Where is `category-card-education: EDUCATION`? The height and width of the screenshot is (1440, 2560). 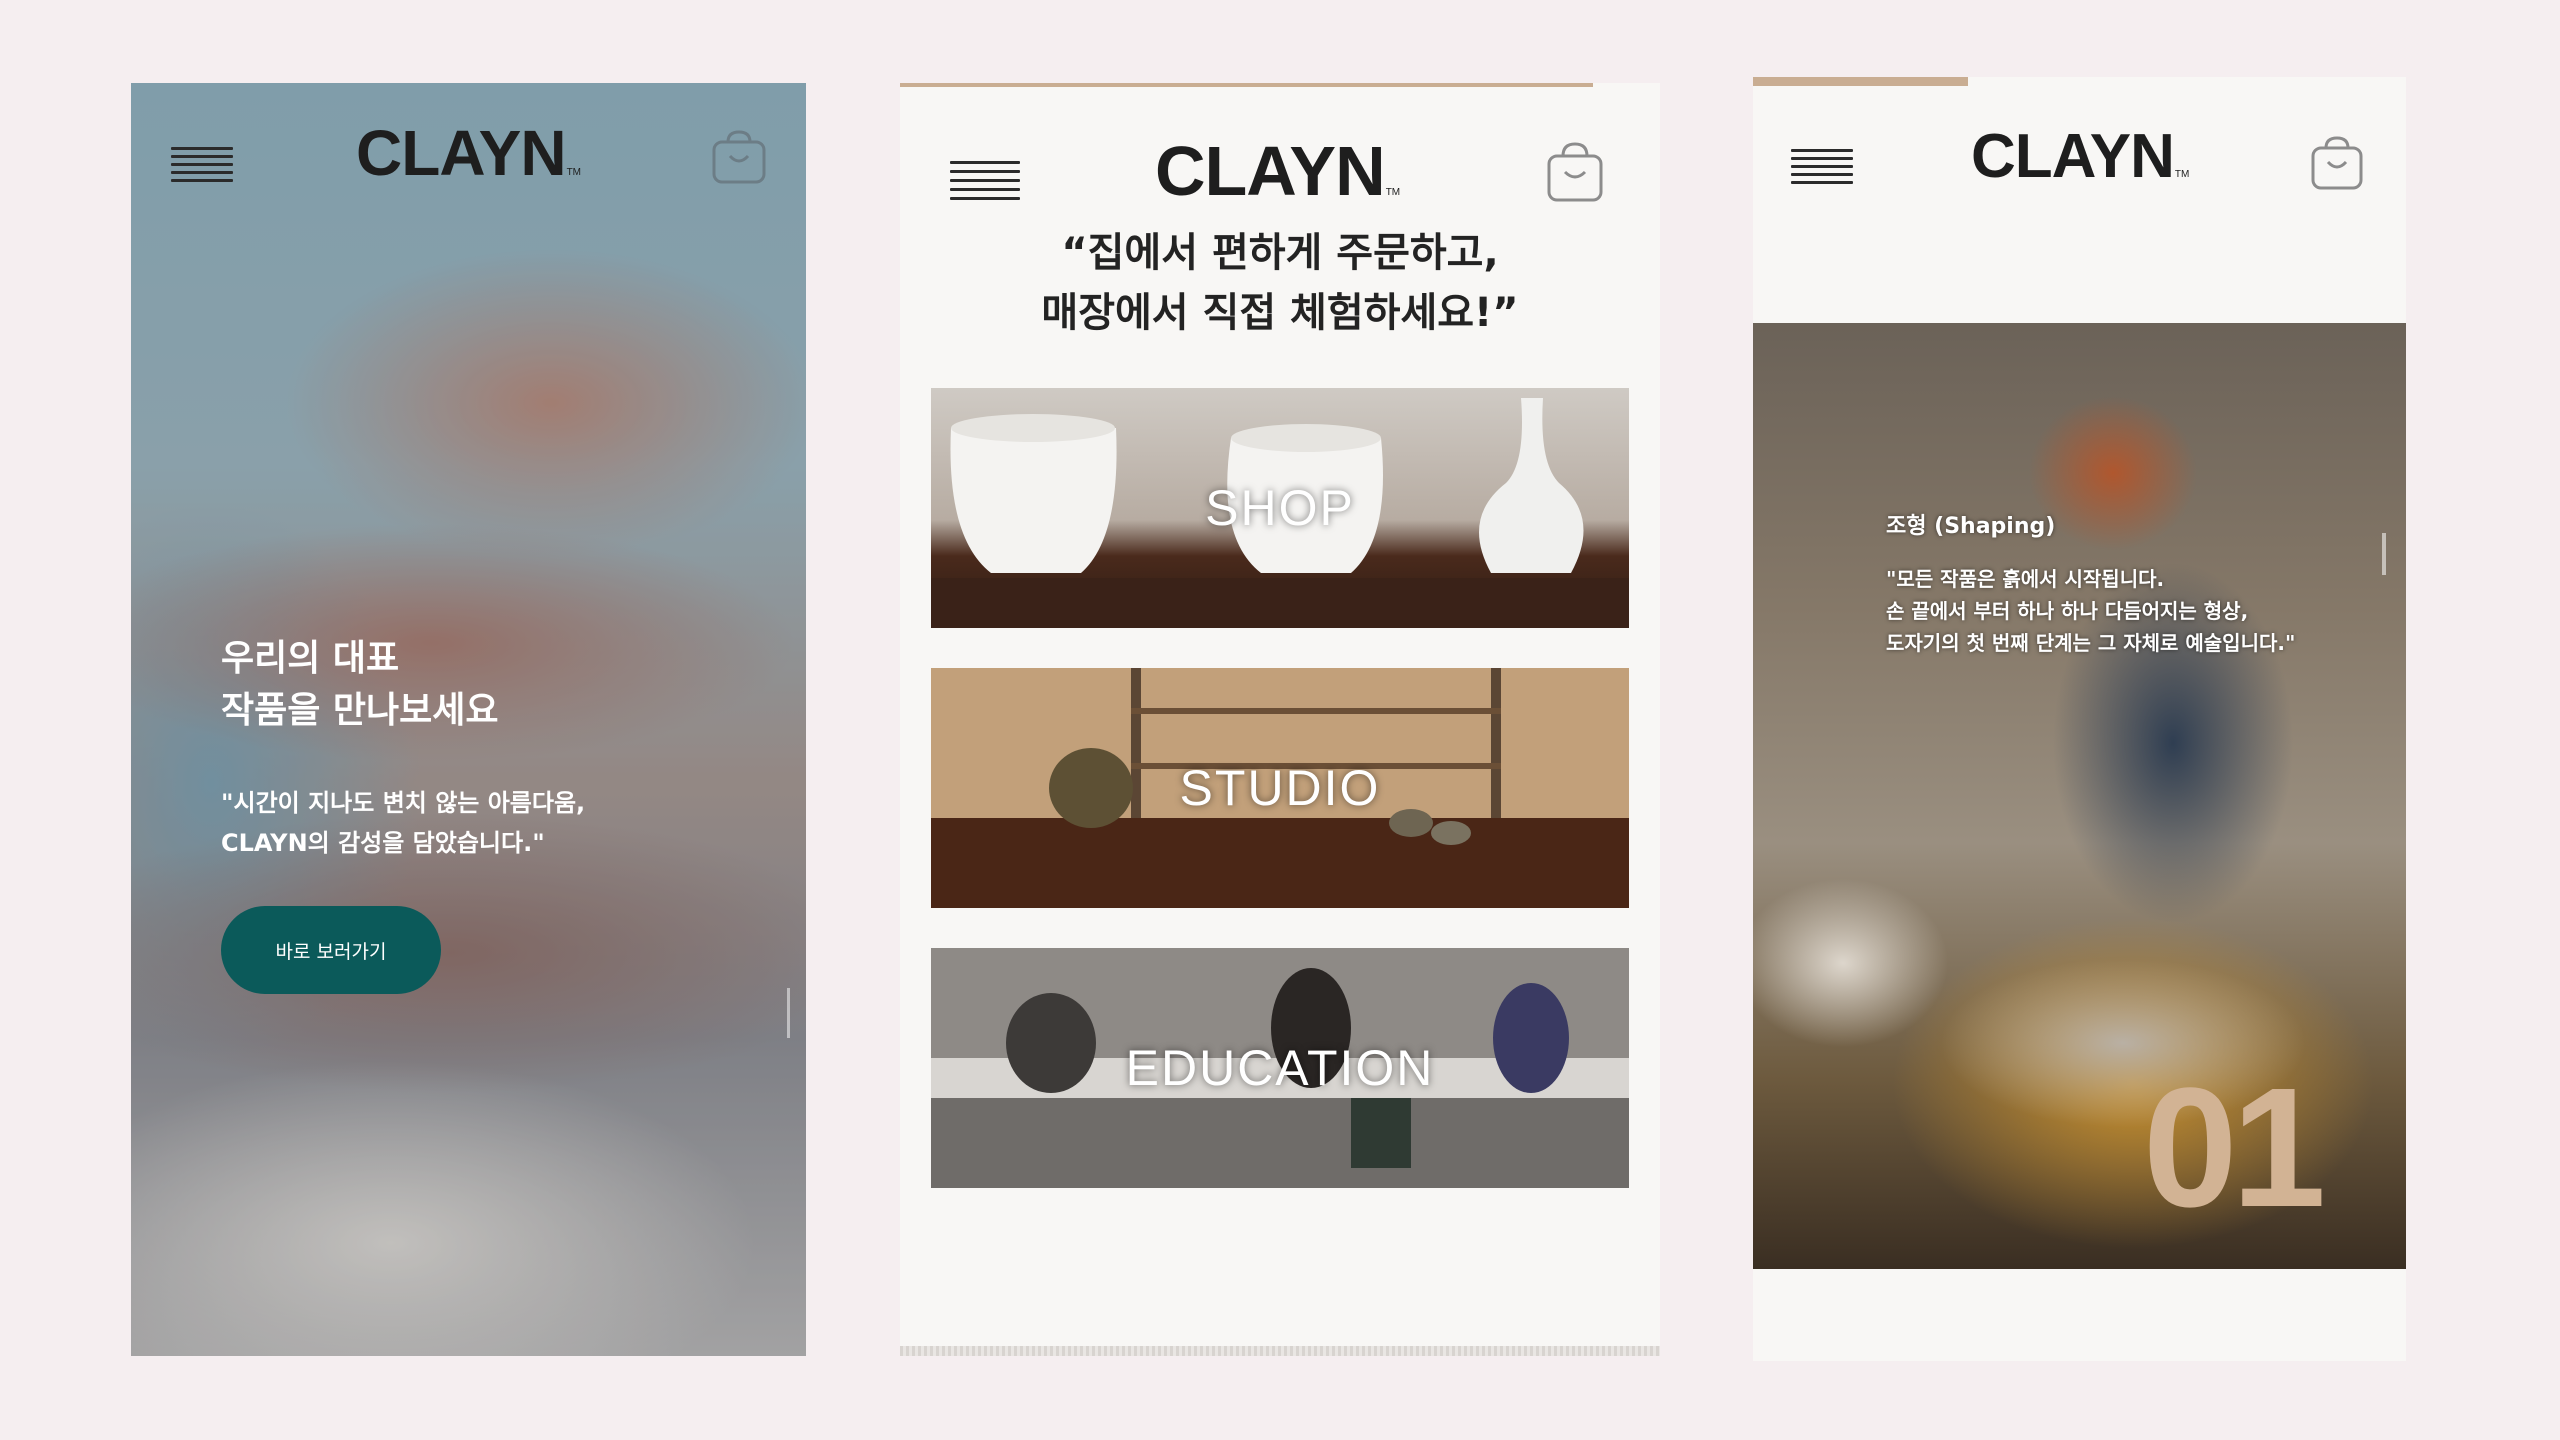
category-card-education: EDUCATION is located at coordinates (1280, 1068).